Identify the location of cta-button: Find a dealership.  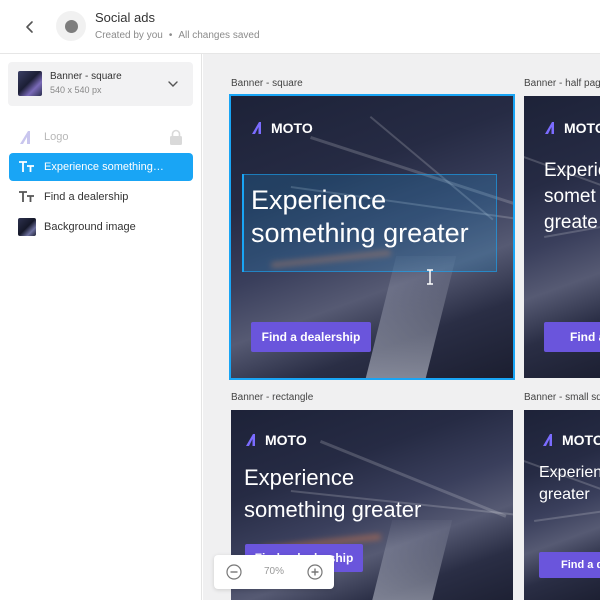
(311, 337).